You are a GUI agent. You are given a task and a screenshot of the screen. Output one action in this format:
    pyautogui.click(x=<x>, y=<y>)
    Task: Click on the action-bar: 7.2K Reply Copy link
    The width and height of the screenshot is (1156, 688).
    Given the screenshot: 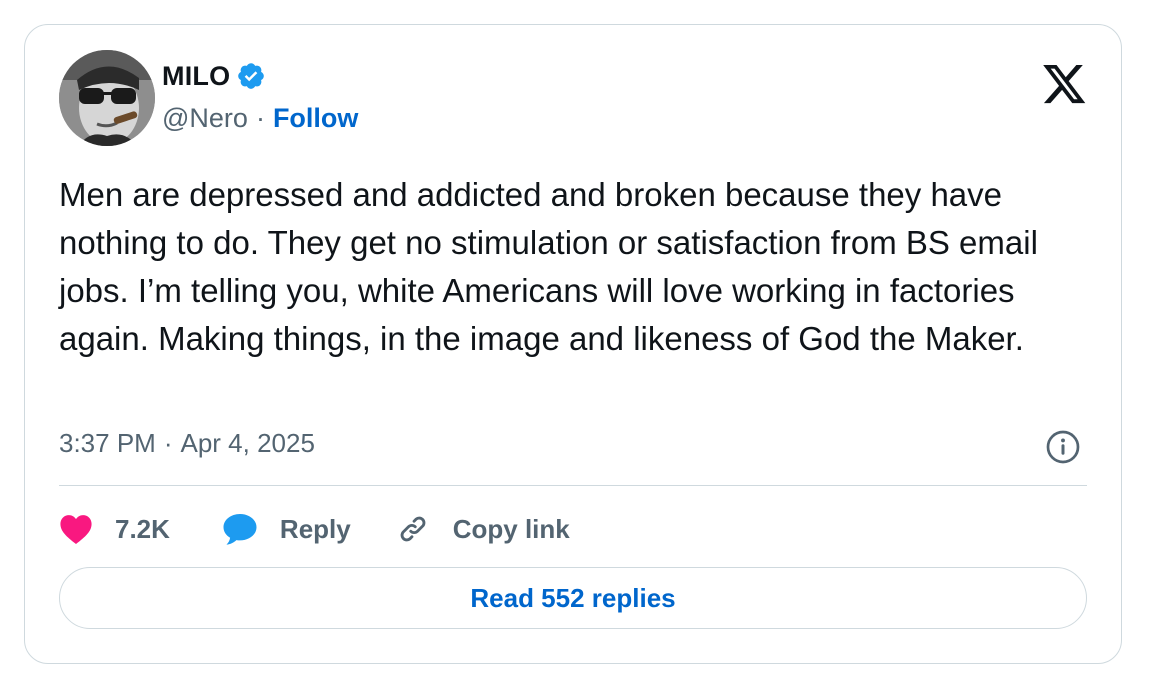 What is the action you would take?
    pyautogui.click(x=314, y=529)
    